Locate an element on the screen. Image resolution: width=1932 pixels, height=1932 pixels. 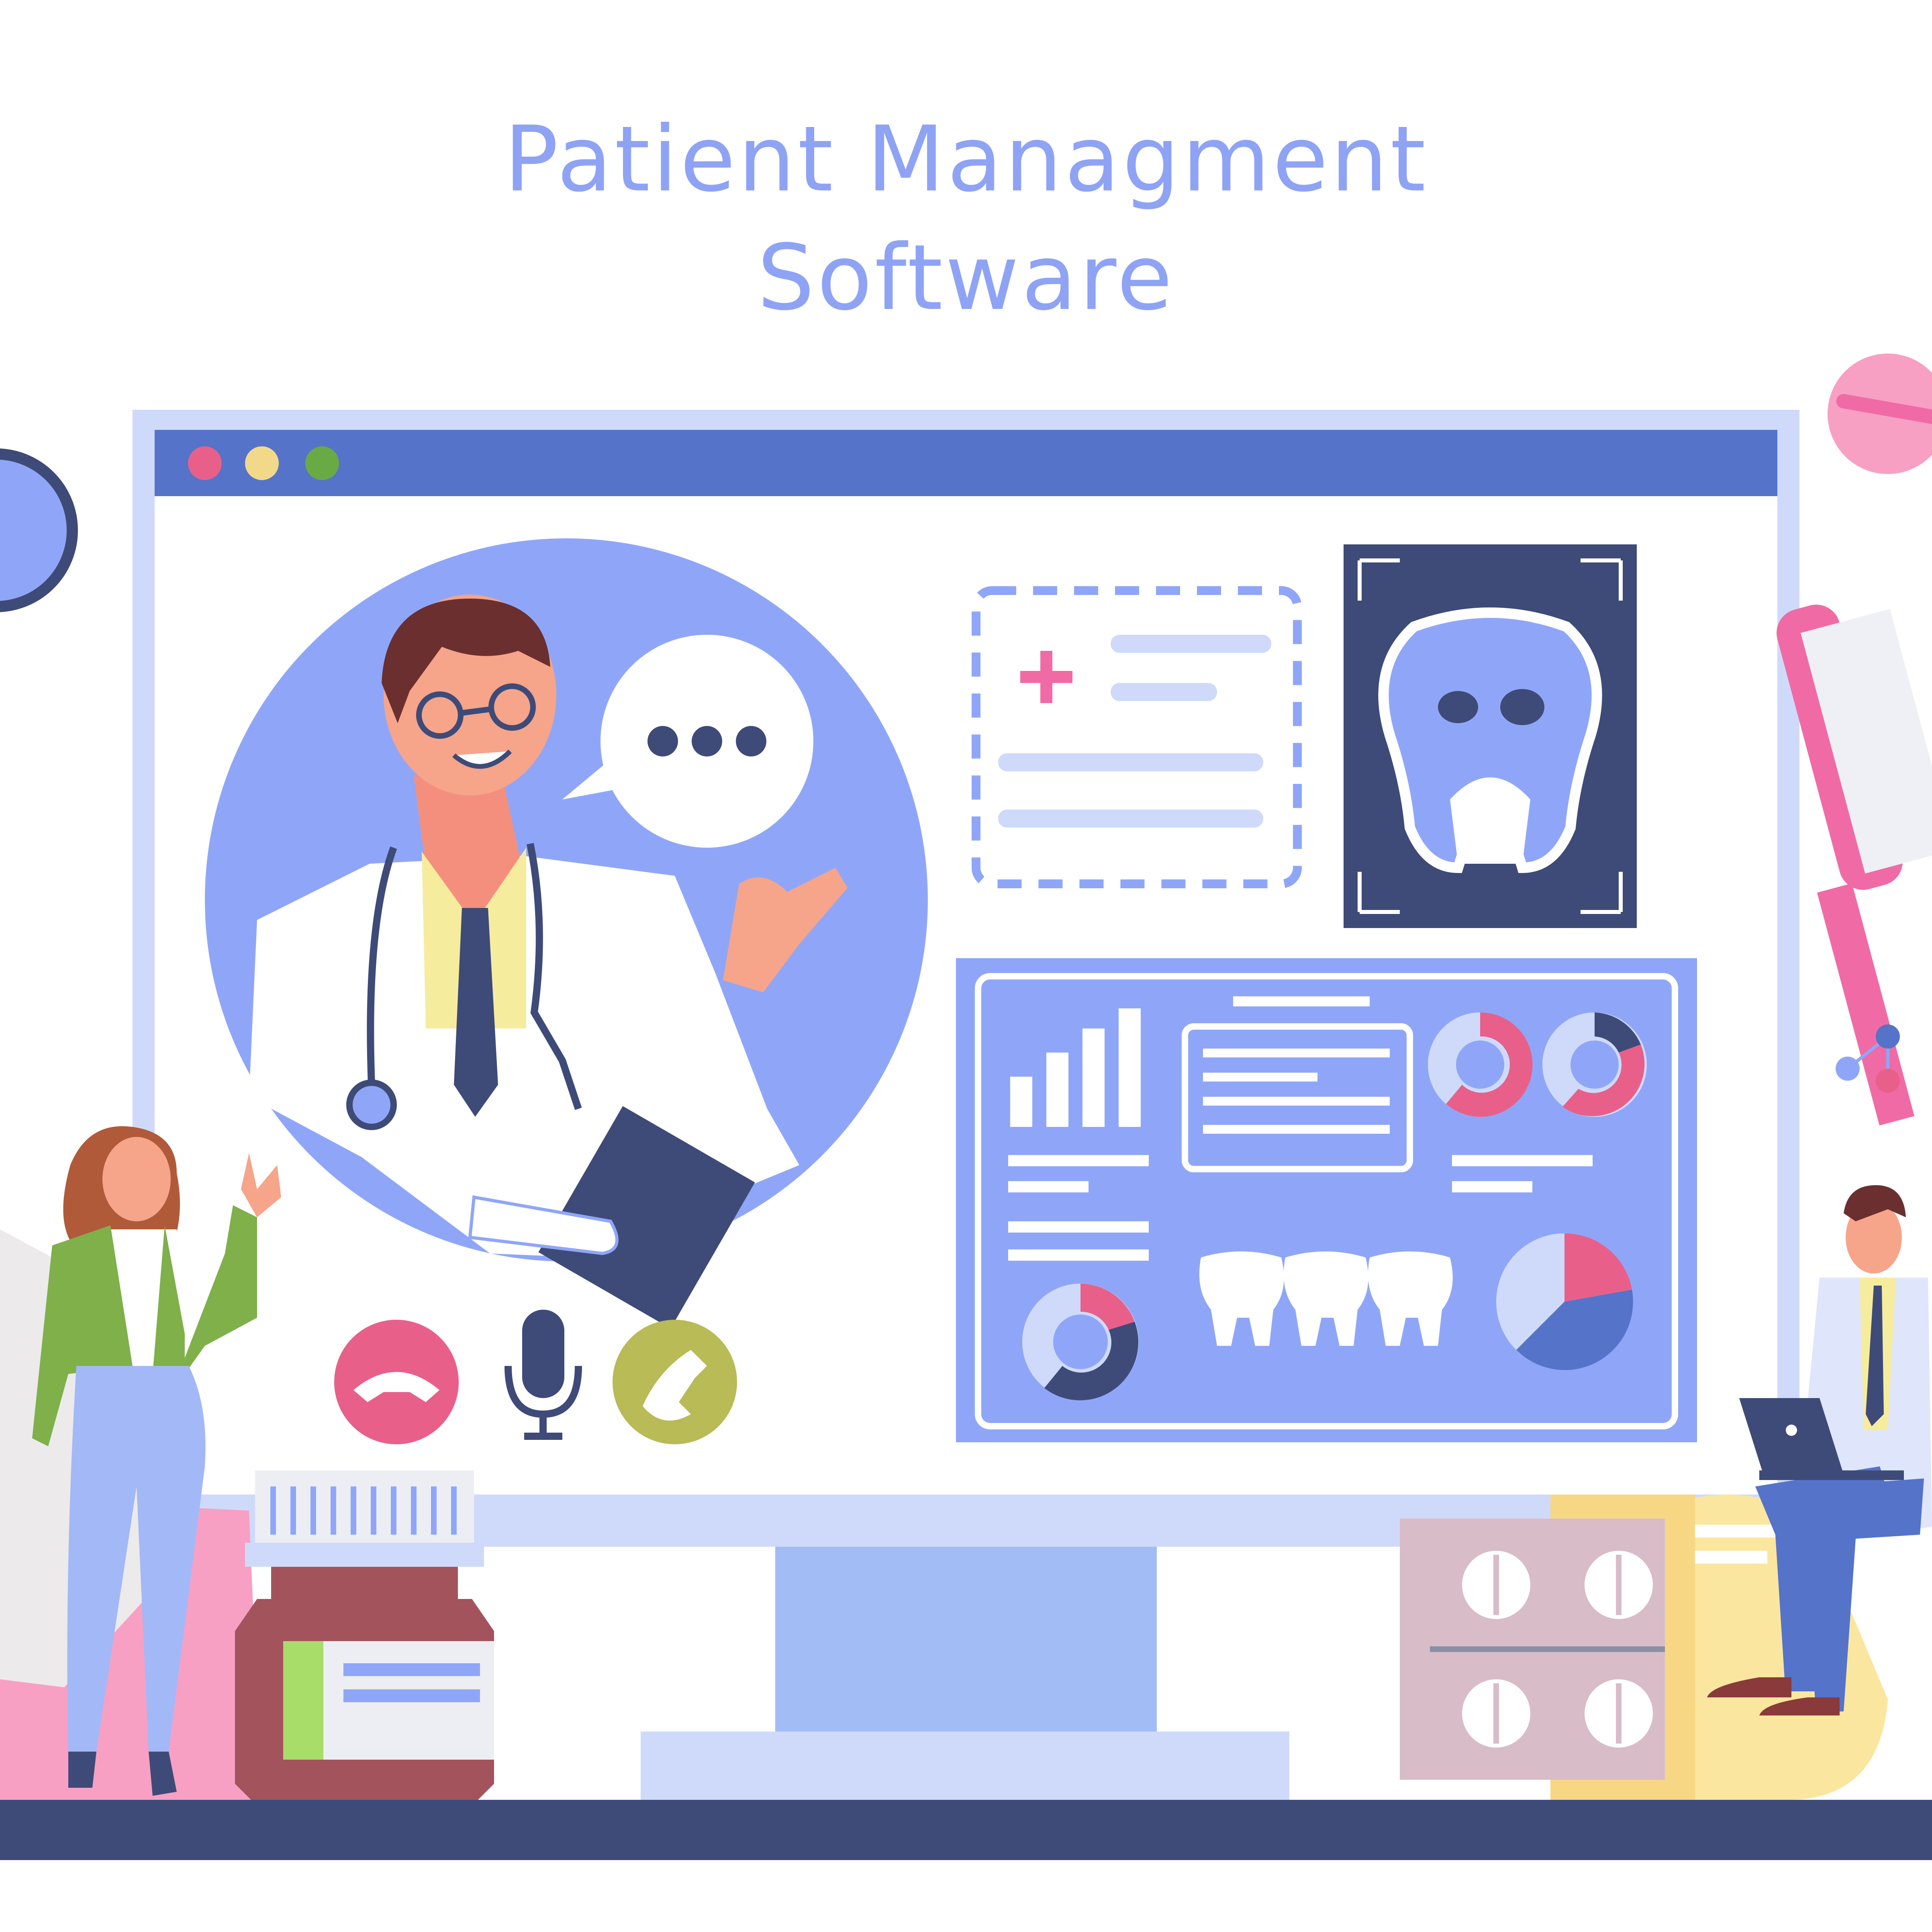
decorative-disc-left is located at coordinates (39, 530).